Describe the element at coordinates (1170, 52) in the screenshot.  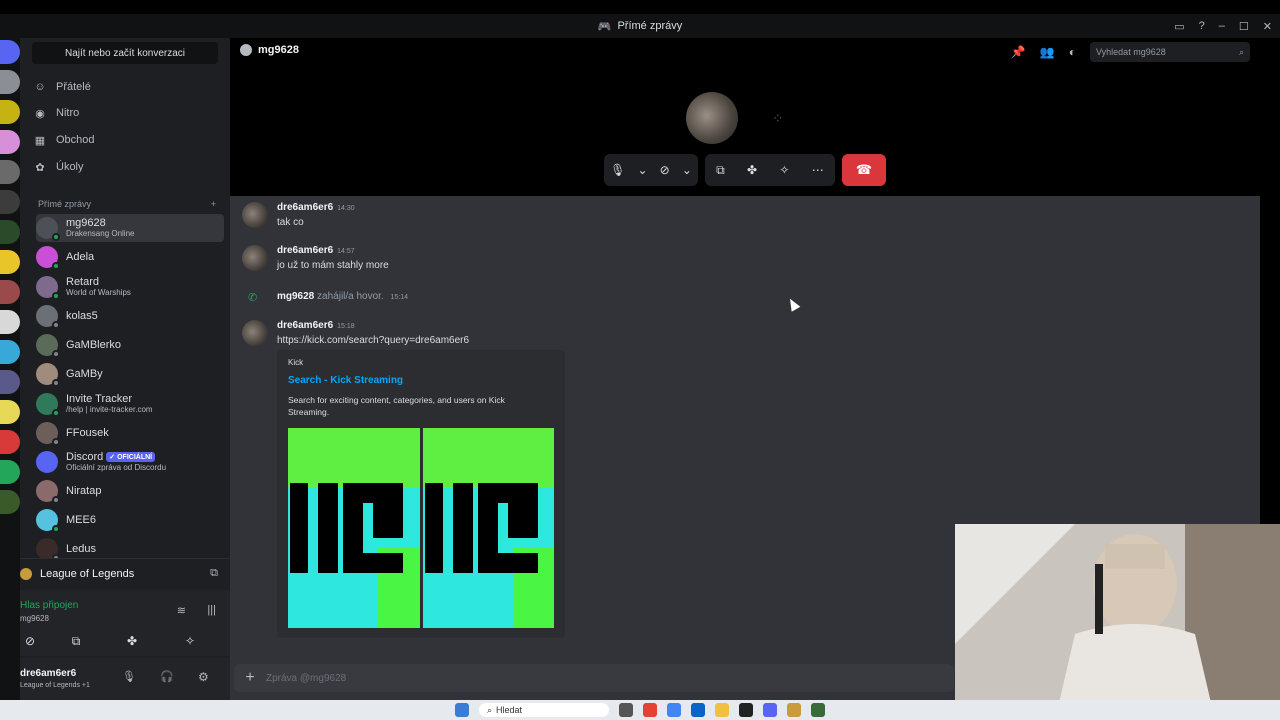
I see `chat-search-input: Vyhledat mg9628 ⌕` at that location.